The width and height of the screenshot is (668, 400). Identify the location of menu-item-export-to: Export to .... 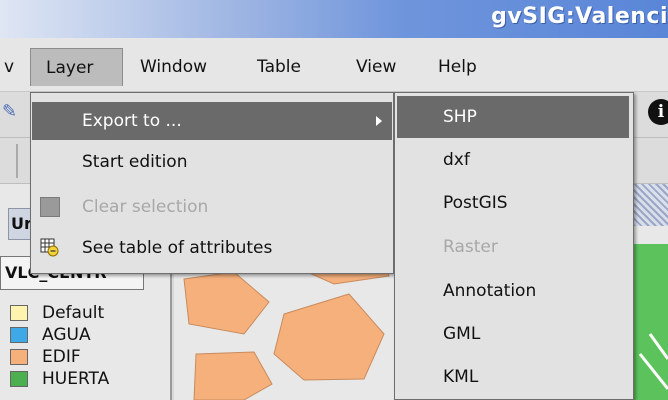
(212, 121).